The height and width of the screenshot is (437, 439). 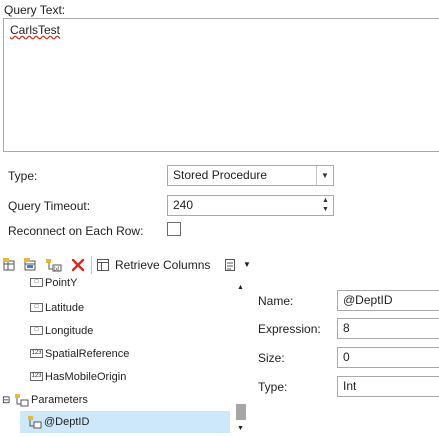 I want to click on scroll-down-icon: ▼, so click(x=240, y=428).